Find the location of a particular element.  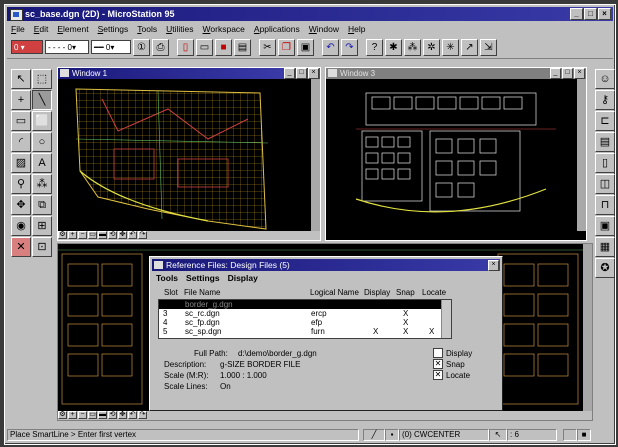

plot-icon: ▤ is located at coordinates (242, 47).